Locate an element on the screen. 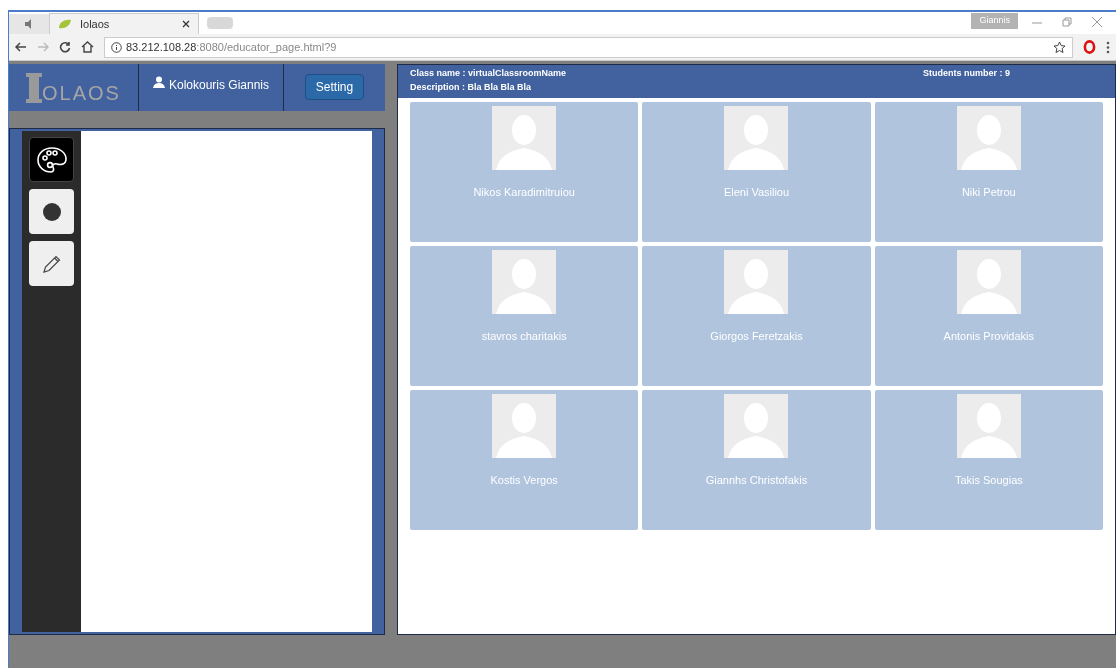 This screenshot has height=668, width=1116. student-card: Nikos Karadimitruiou is located at coordinates (524, 172).